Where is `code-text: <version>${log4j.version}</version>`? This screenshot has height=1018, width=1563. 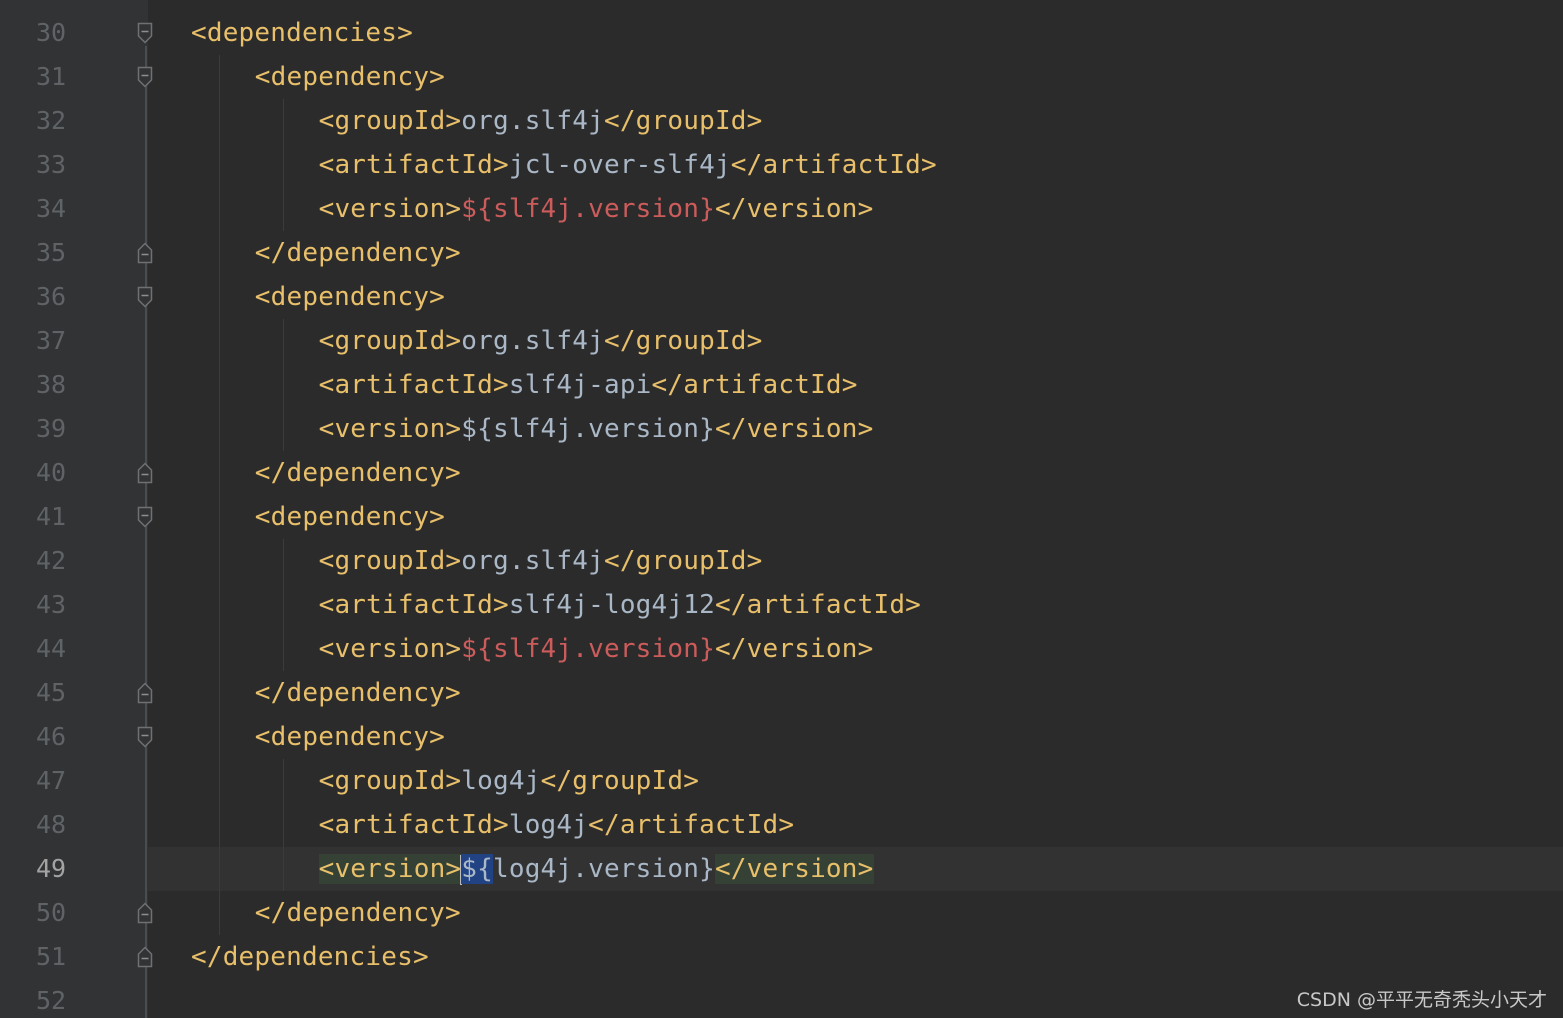
code-text: <version>${log4j.version}</version> is located at coordinates (596, 869).